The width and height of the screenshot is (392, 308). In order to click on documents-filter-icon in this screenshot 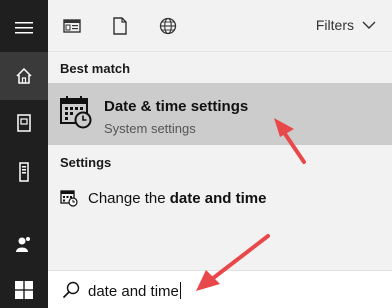, I will do `click(120, 26)`.